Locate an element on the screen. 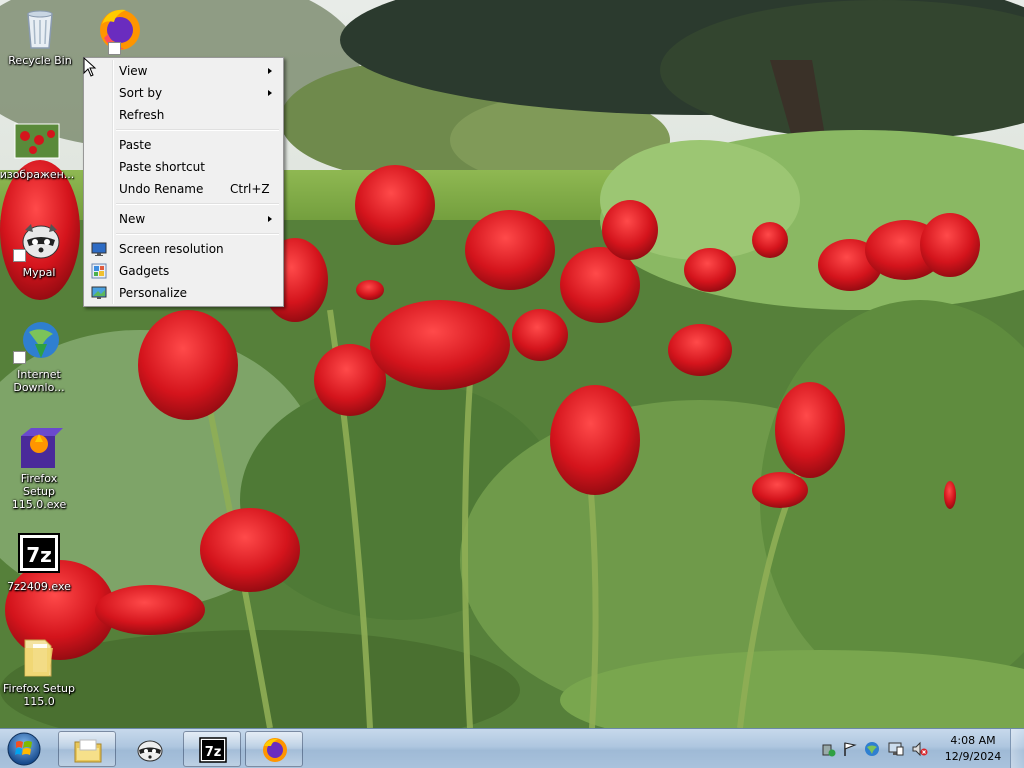 Image resolution: width=1024 pixels, height=768 pixels. safely-remove-icon is located at coordinates (828, 749).